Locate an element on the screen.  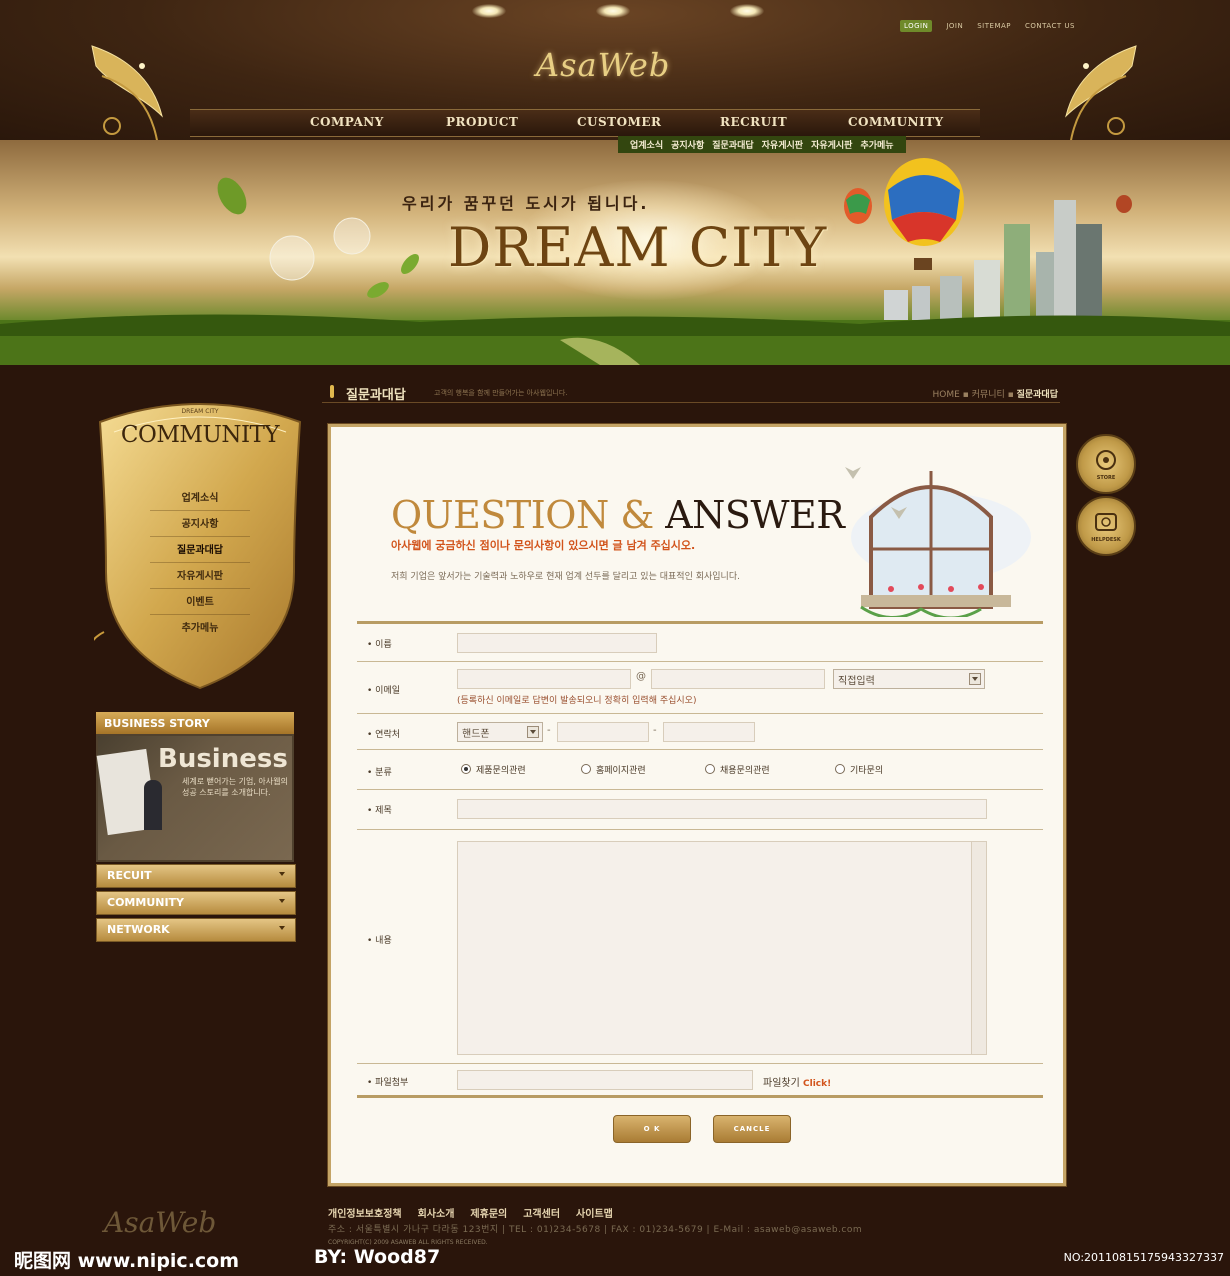
nav-product: PRODUCT is located at coordinates (482, 122).